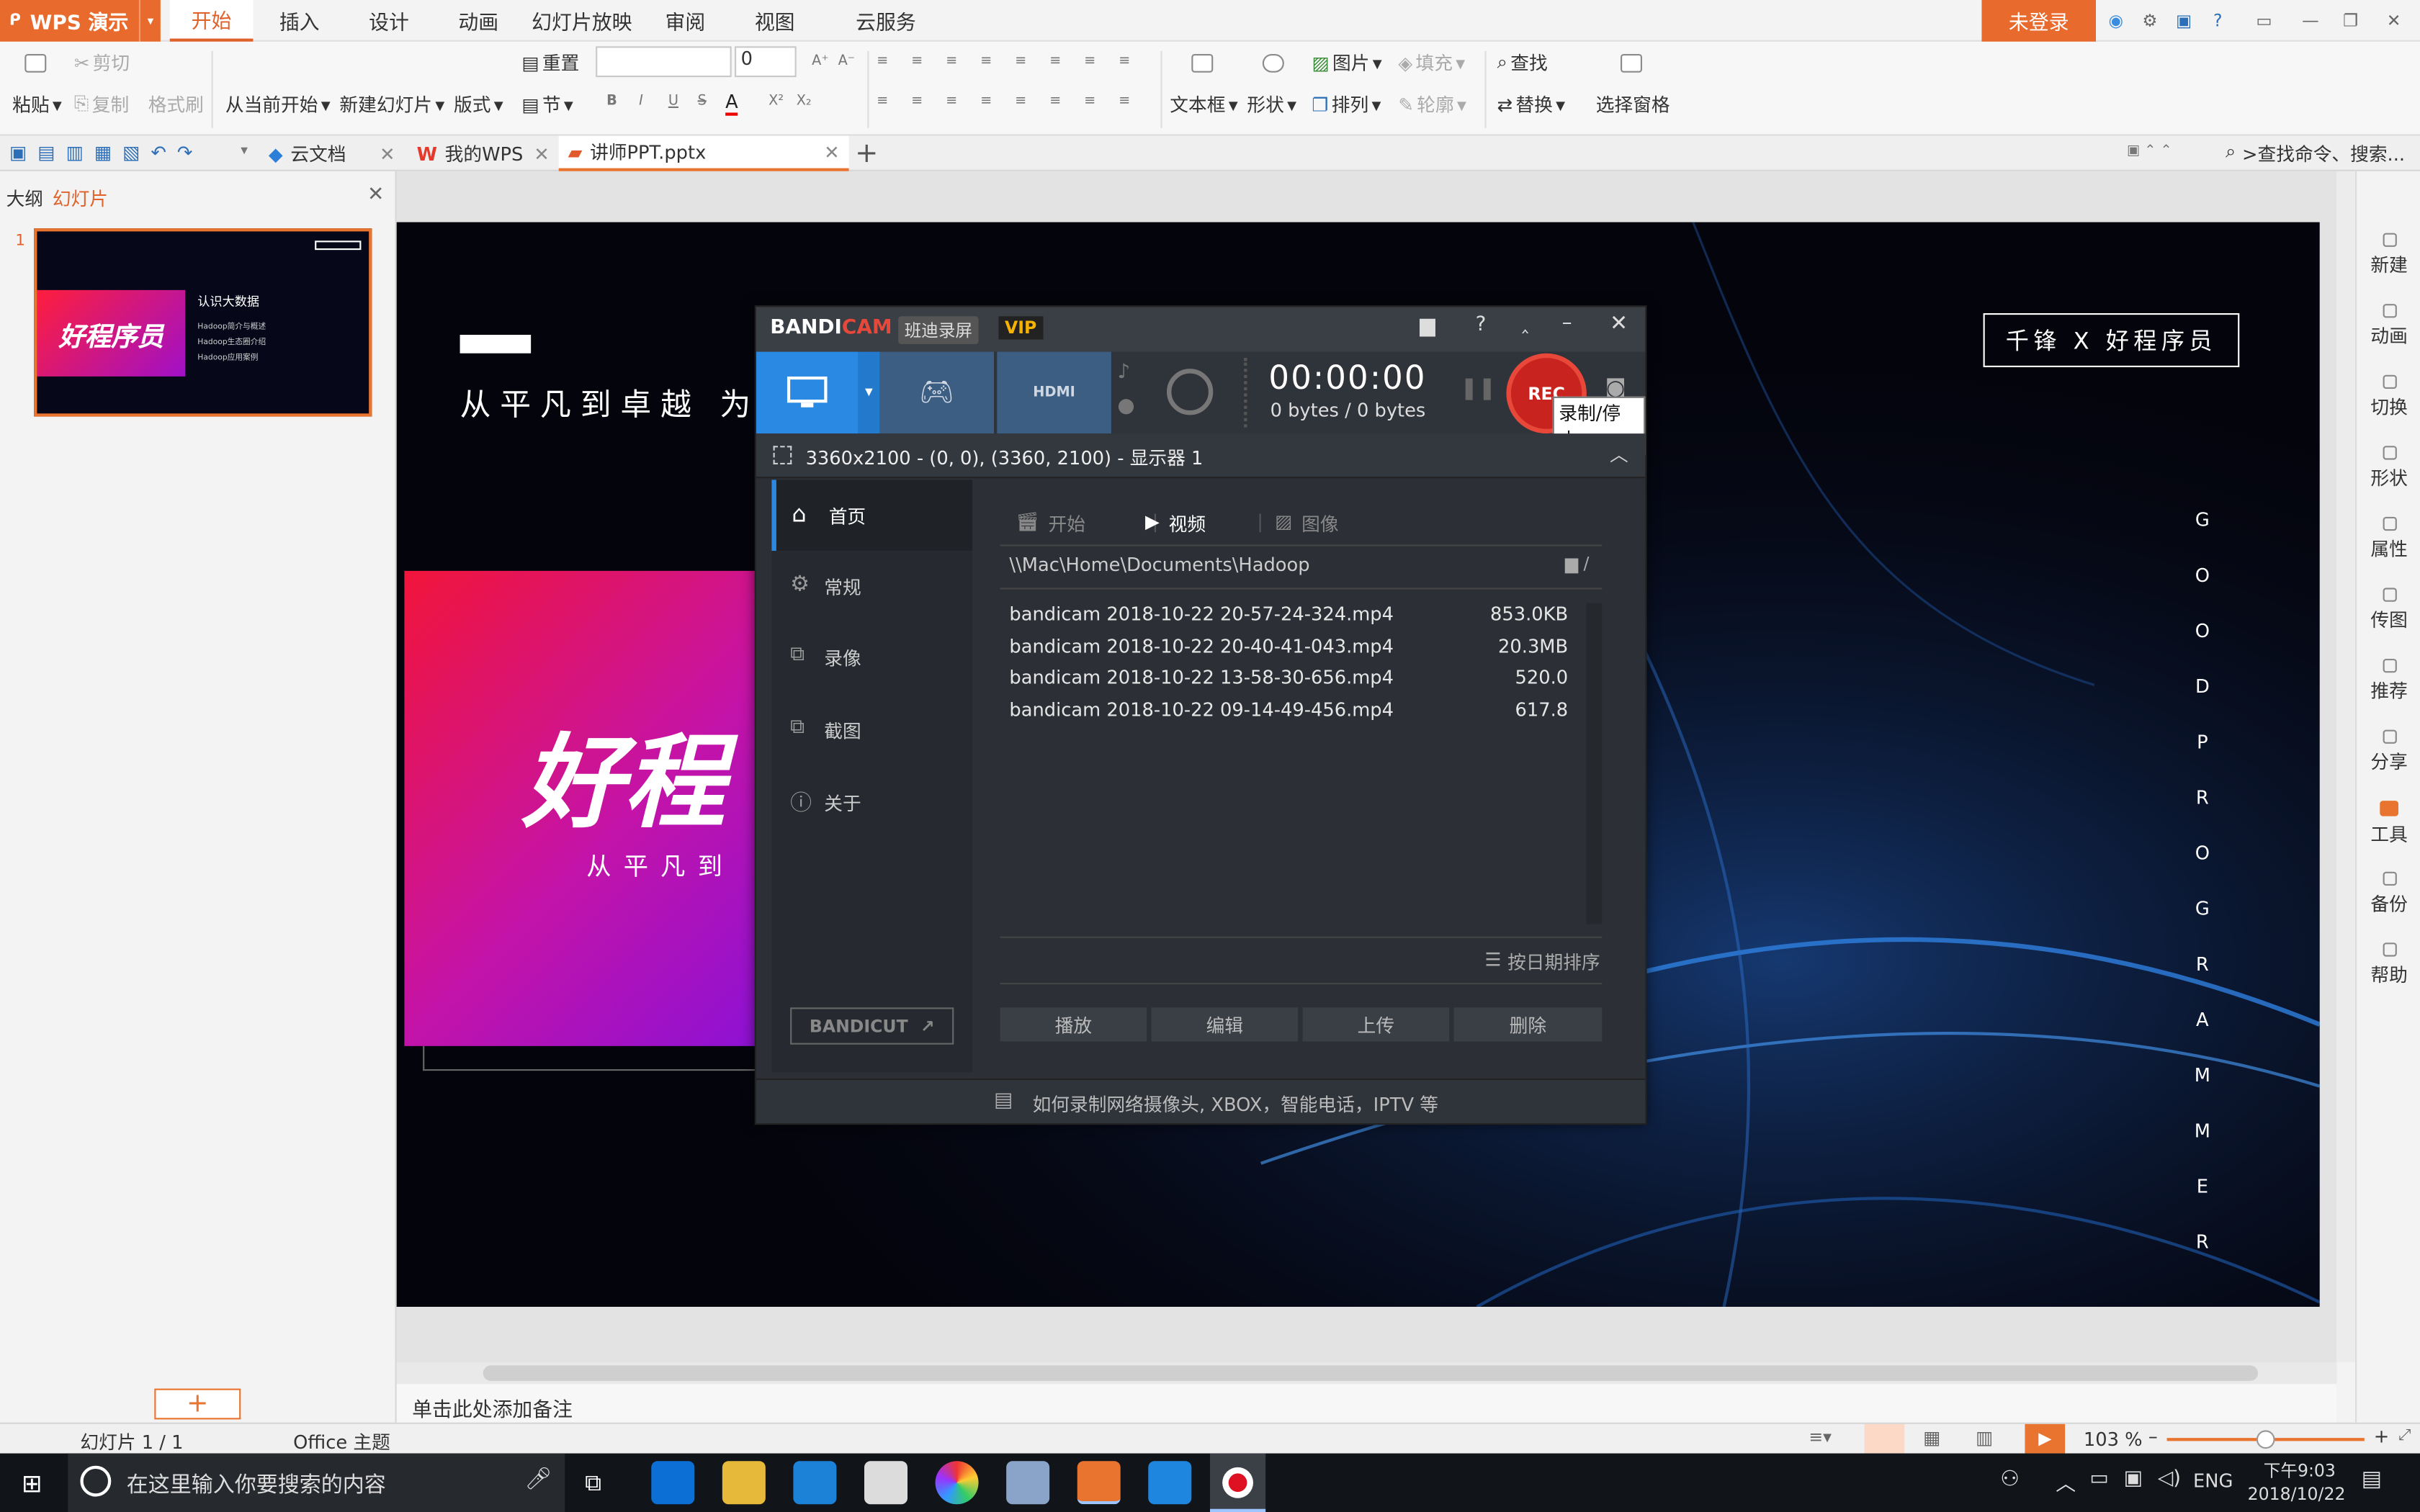 The width and height of the screenshot is (2420, 1512). Describe the element at coordinates (2111, 340) in the screenshot. I see `brand-box: 千锋 X 好程序员` at that location.